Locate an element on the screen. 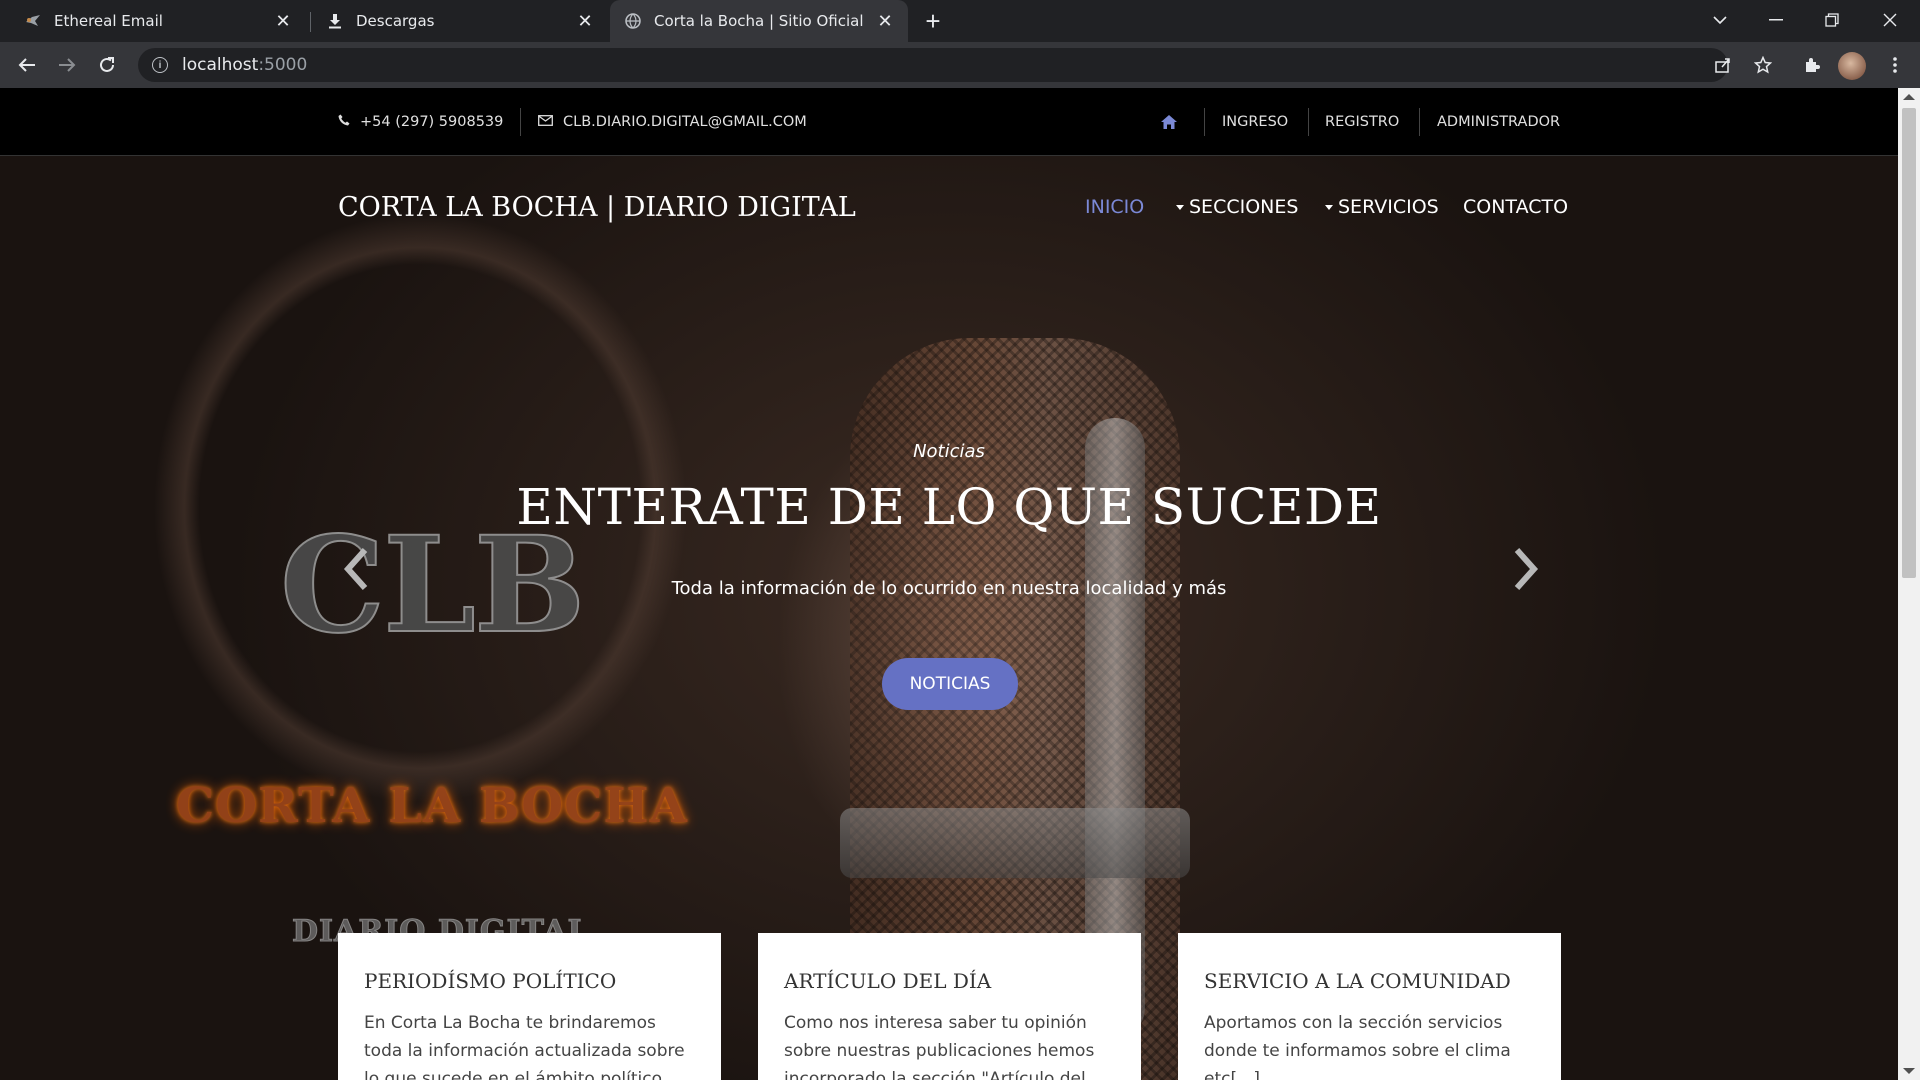 This screenshot has height=1080, width=1920. site-info-icon: i is located at coordinates (160, 65).